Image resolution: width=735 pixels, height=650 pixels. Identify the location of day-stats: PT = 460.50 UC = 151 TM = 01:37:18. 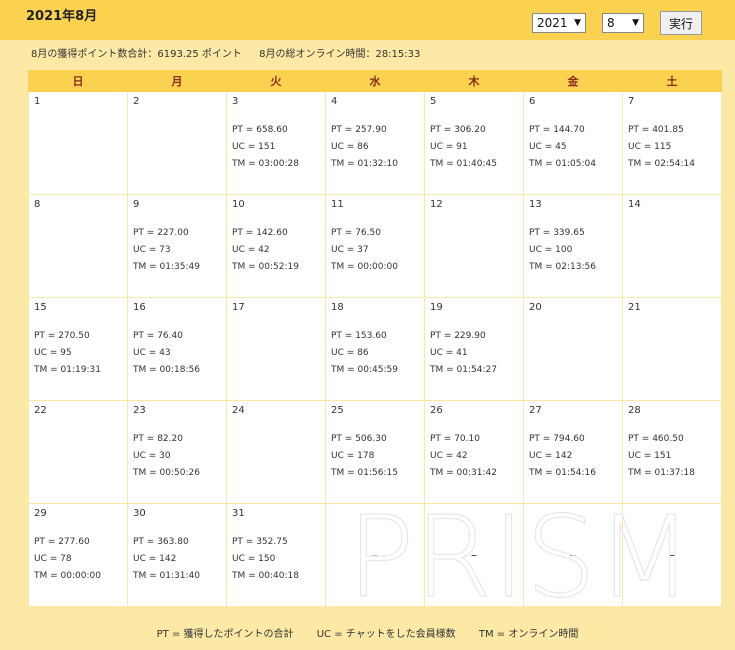
(661, 456).